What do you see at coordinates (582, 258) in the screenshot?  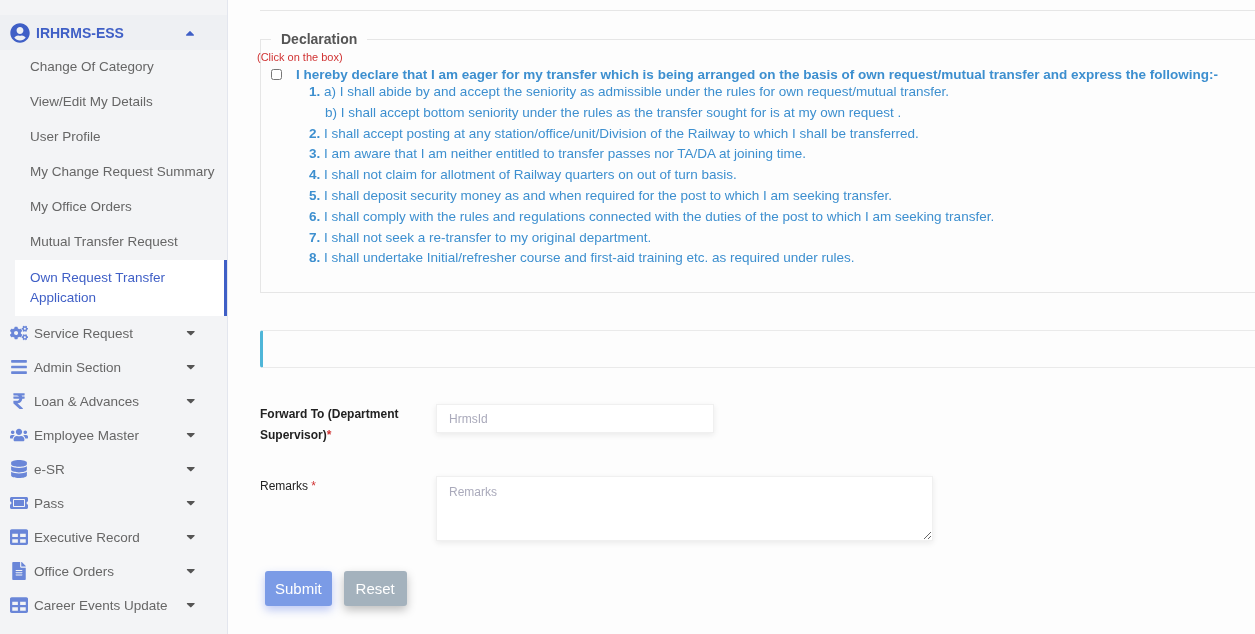 I see `declaration-item: 8. I shall undertake Initial/refresher course and first-aid training etc. as required under rules.` at bounding box center [582, 258].